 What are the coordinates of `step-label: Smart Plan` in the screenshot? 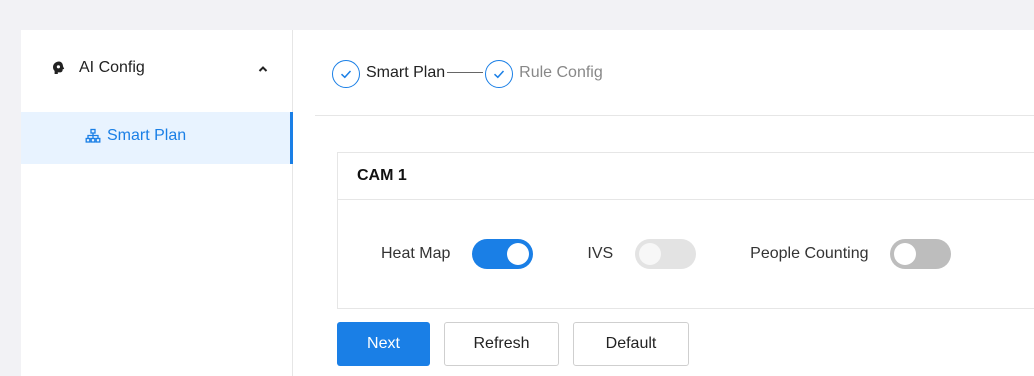 It's located at (406, 72).